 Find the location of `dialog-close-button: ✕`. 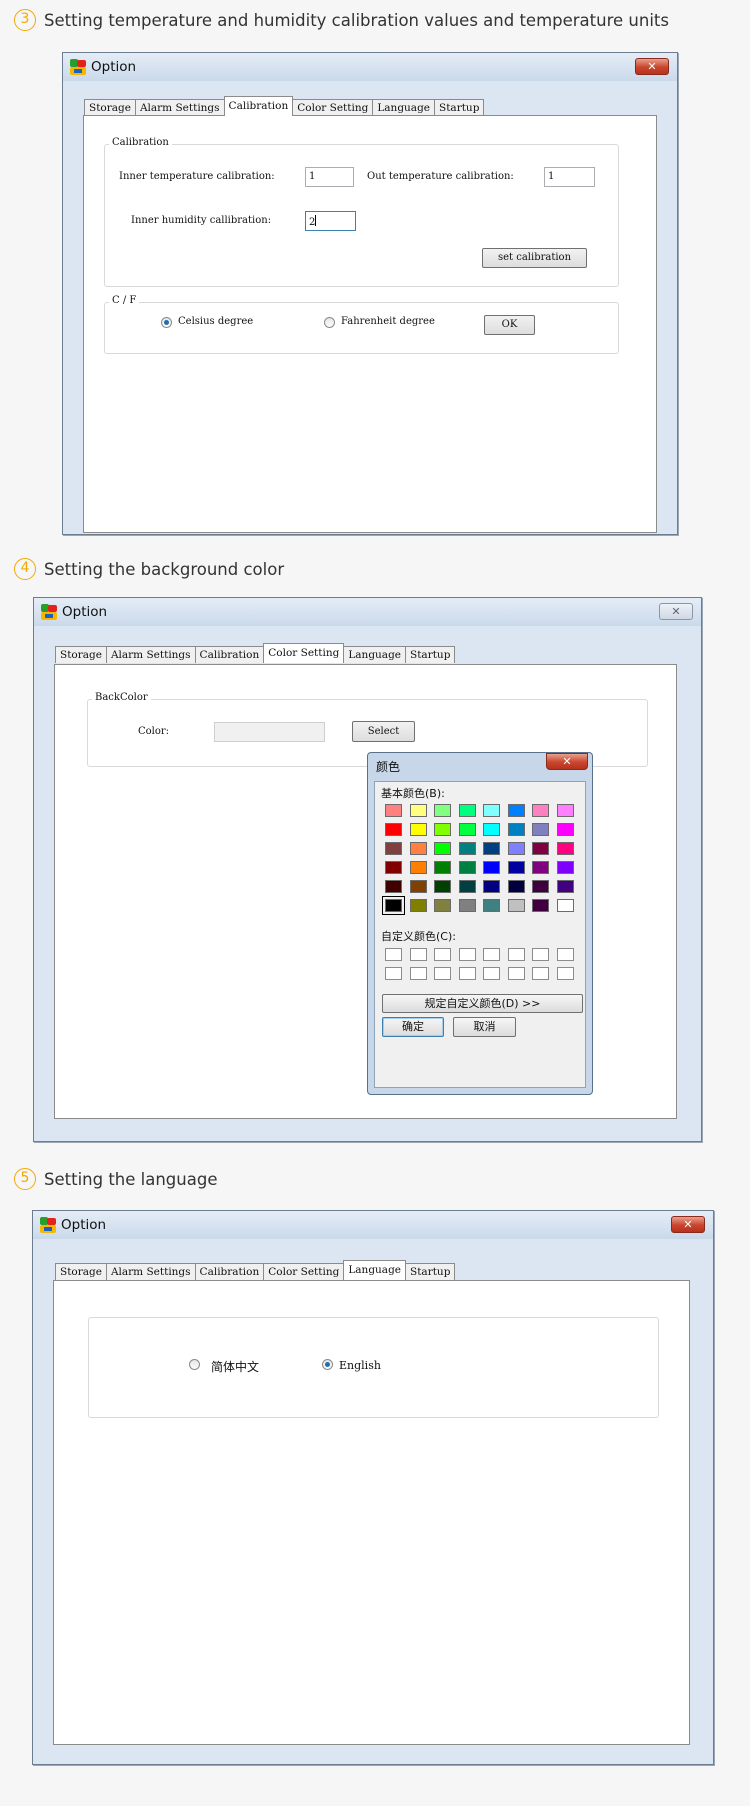

dialog-close-button: ✕ is located at coordinates (567, 761).